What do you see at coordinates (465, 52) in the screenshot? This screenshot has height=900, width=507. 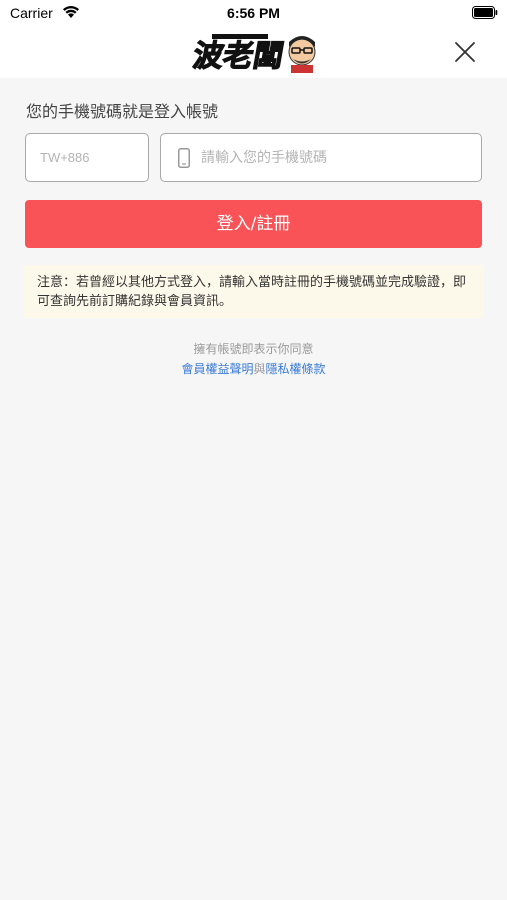 I see `close-icon` at bounding box center [465, 52].